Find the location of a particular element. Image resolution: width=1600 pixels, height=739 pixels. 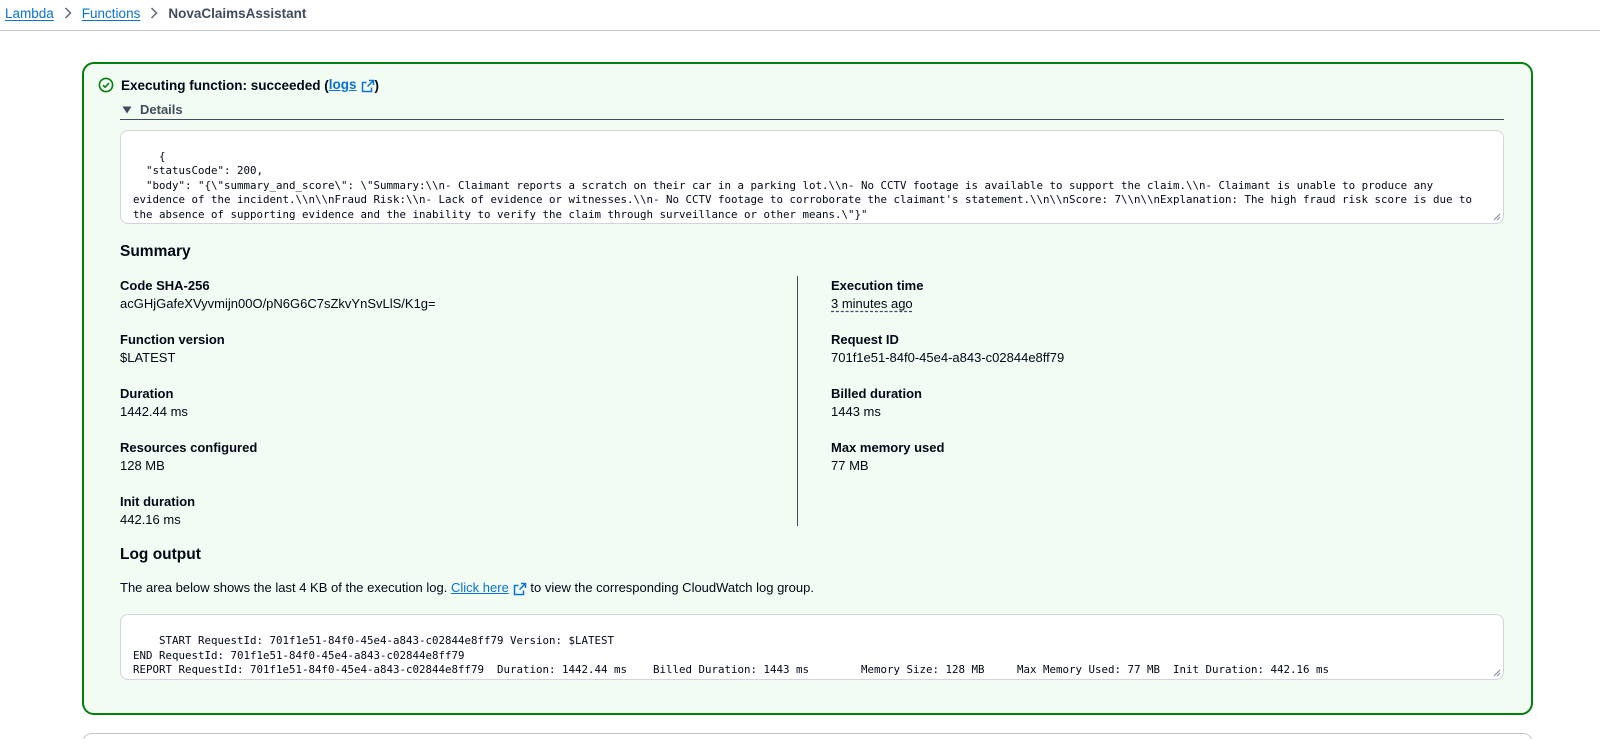

log-output-heading: Log output is located at coordinates (160, 554).